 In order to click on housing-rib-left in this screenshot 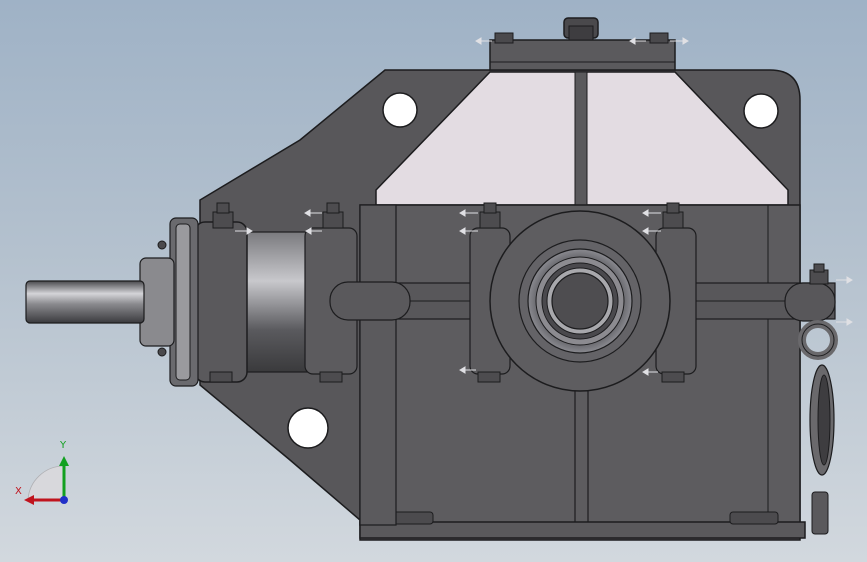, I will do `click(378, 365)`.